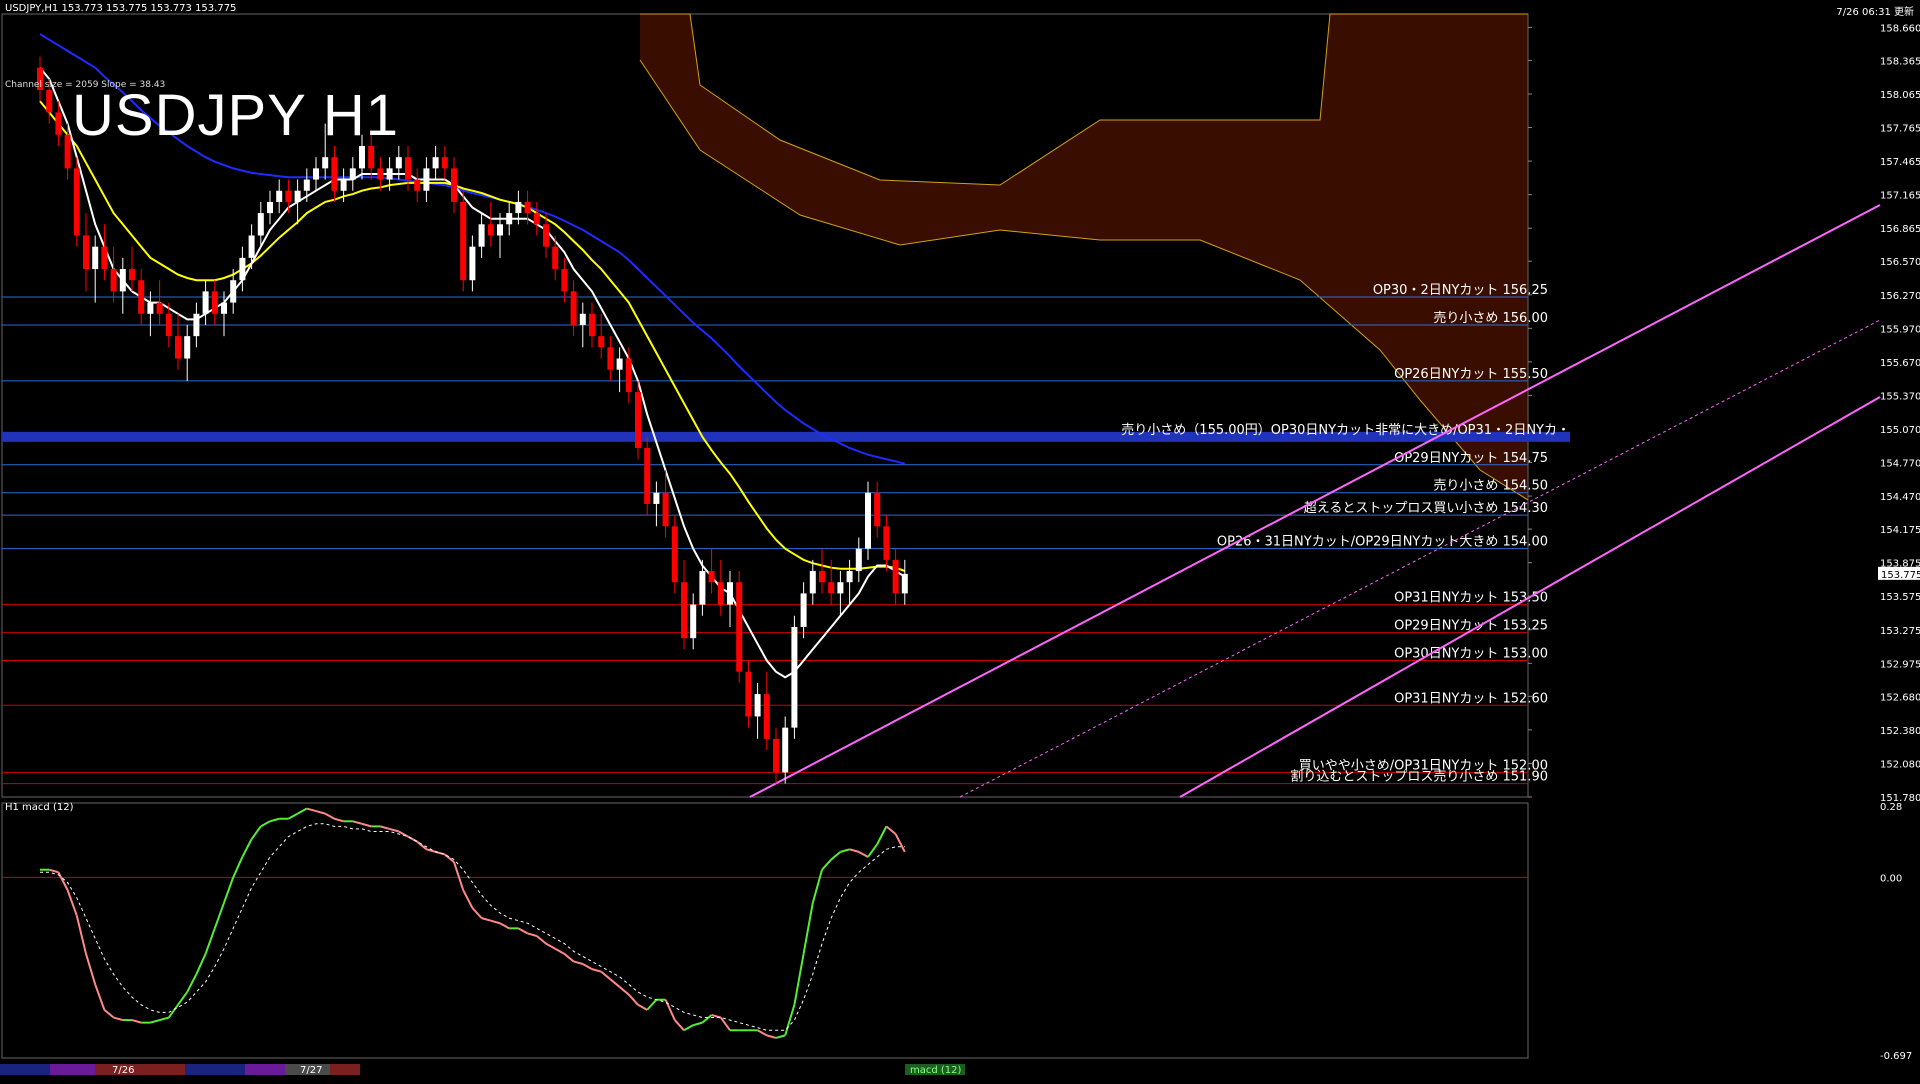 This screenshot has height=1084, width=1920. What do you see at coordinates (1900, 162) in the screenshot?
I see `y-tick-label: 157.465` at bounding box center [1900, 162].